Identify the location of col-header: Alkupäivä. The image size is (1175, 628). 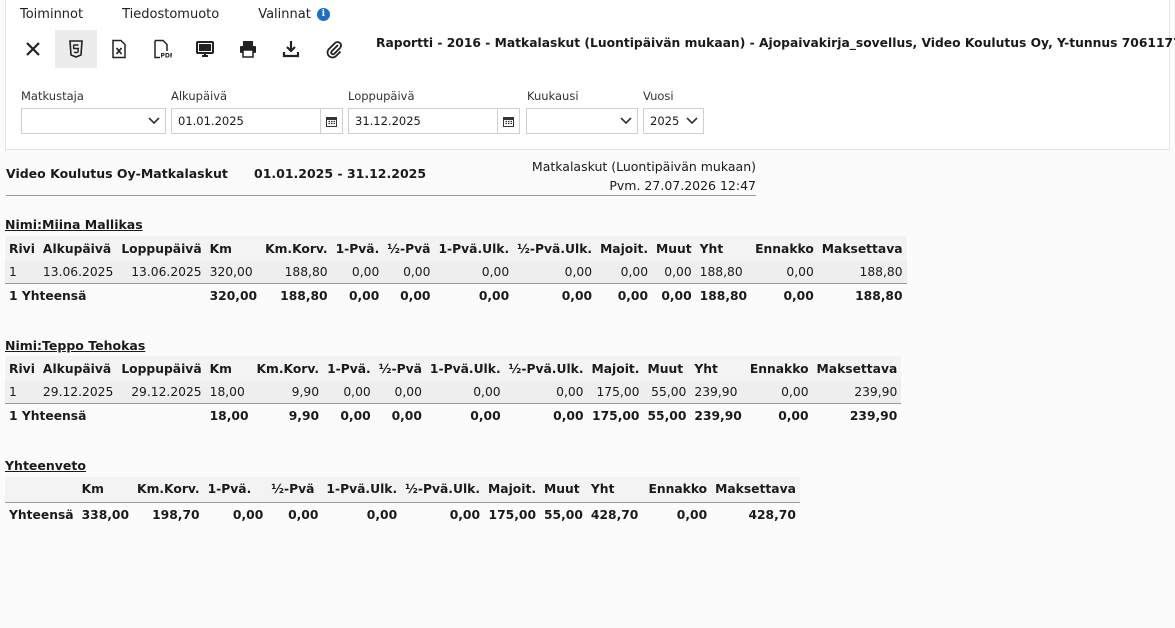
(78, 248).